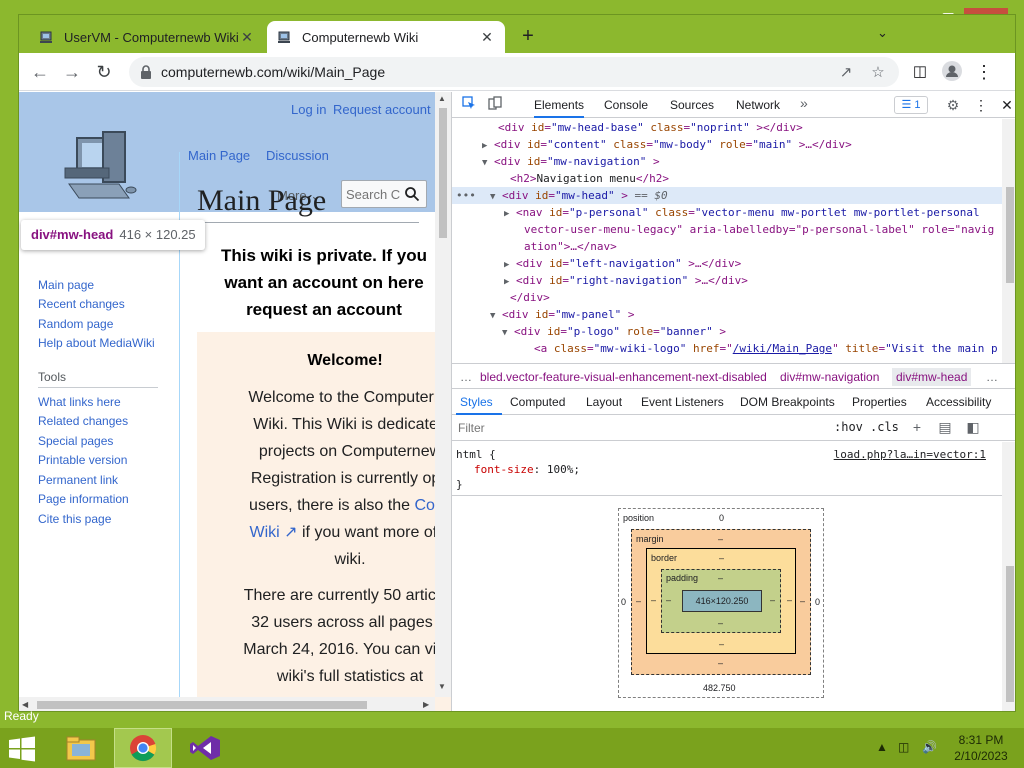 The image size is (1024, 768). I want to click on dom-node-line: ▼ <div id="p-logo" role="banner" >, so click(727, 331).